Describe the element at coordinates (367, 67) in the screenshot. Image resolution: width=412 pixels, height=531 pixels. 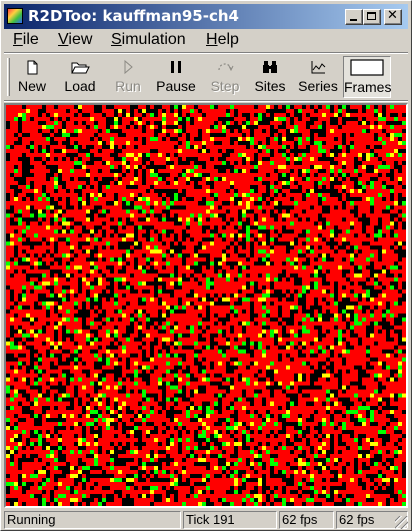
I see `frame-icon` at that location.